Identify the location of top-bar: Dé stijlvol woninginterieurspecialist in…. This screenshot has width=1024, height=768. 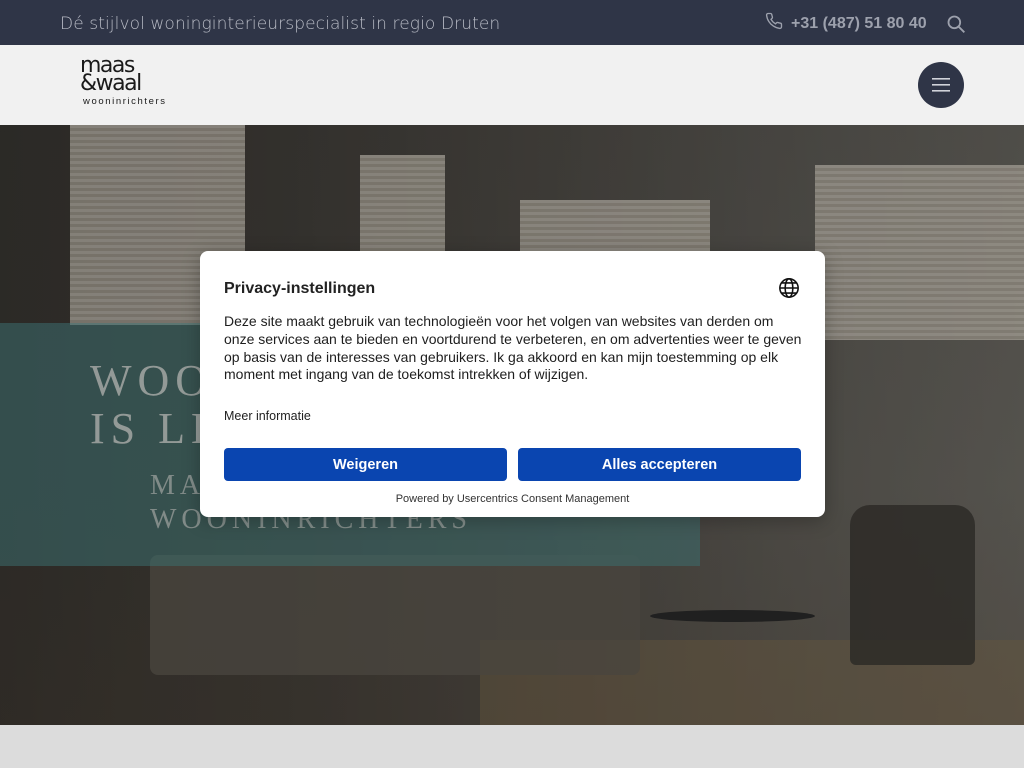
(512, 22).